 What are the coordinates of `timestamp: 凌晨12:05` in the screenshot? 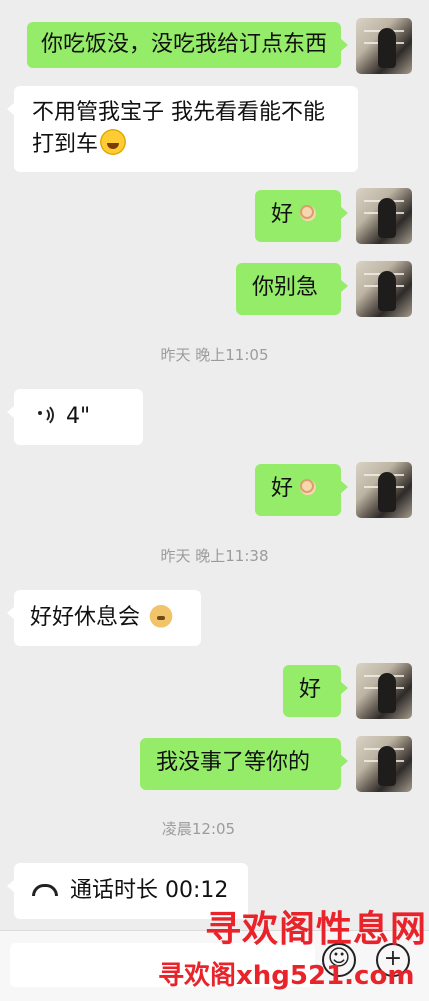 It's located at (198, 829).